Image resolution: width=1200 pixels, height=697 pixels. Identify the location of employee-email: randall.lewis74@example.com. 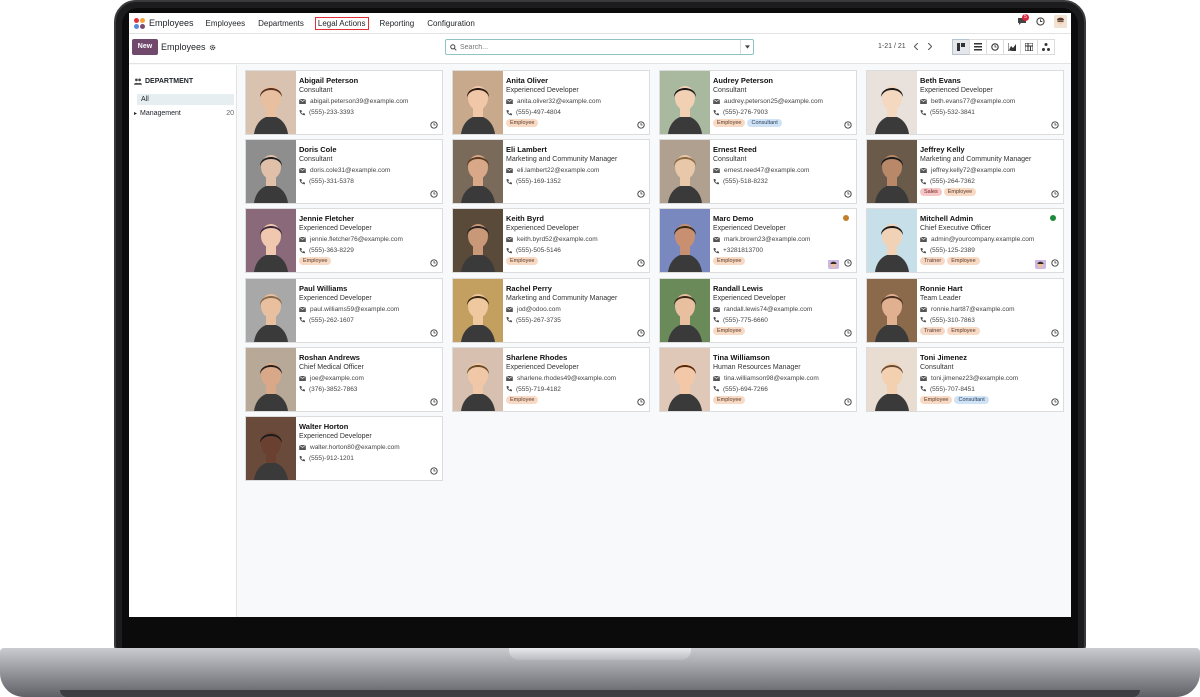
(768, 309).